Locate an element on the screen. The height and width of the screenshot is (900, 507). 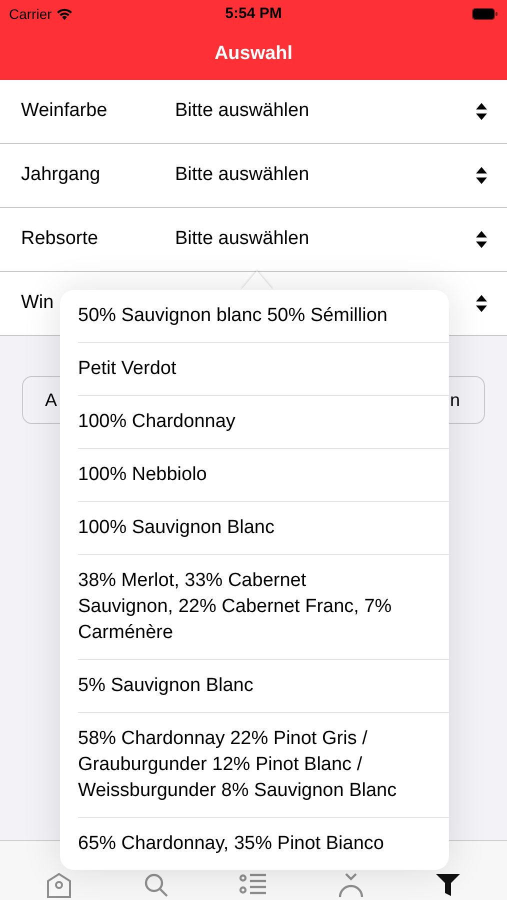
picker-row: Rebsorte Bitte auswählen is located at coordinates (253, 240).